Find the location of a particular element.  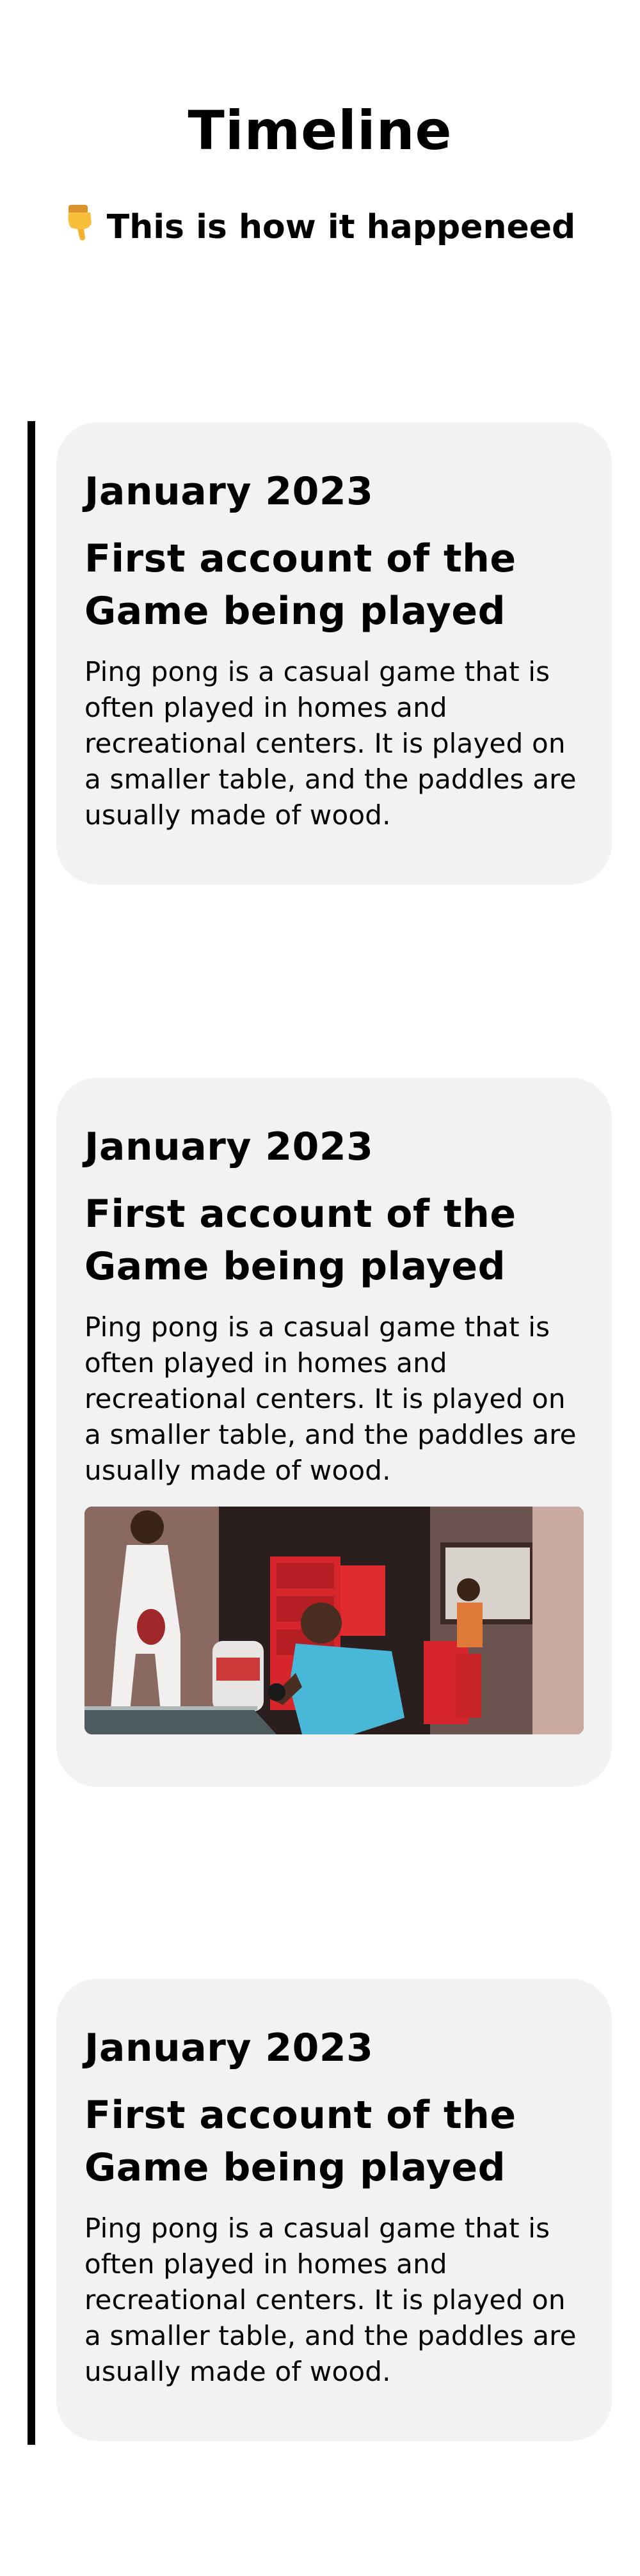

pointing-down-hand-icon is located at coordinates (80, 223).